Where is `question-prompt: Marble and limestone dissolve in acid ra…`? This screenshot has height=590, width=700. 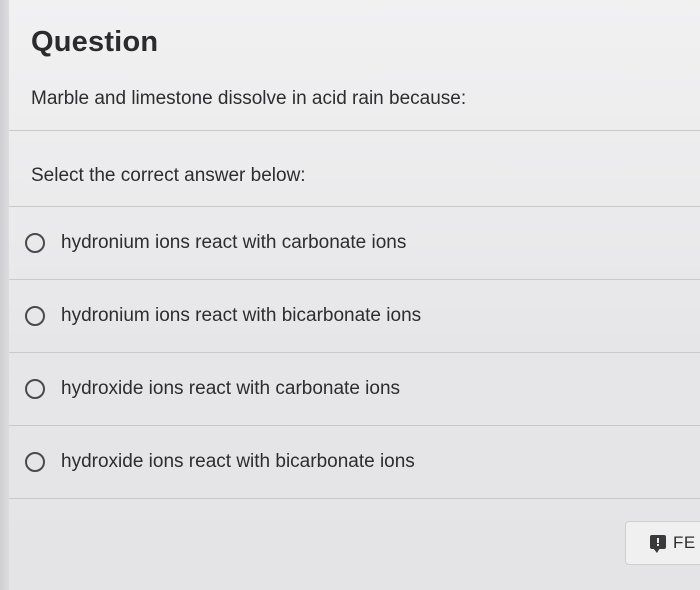
question-prompt: Marble and limestone dissolve in acid ra… is located at coordinates (249, 98).